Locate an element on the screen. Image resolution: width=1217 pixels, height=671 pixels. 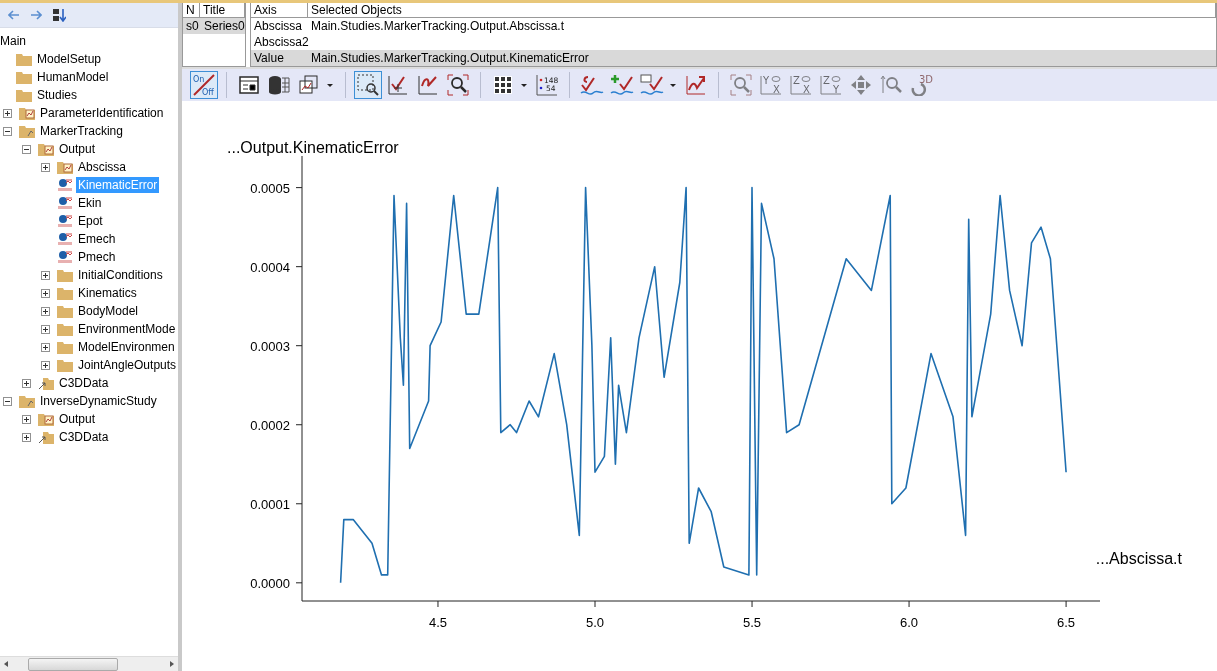
tree-item: ModelEnvironmen is located at coordinates (126, 347).